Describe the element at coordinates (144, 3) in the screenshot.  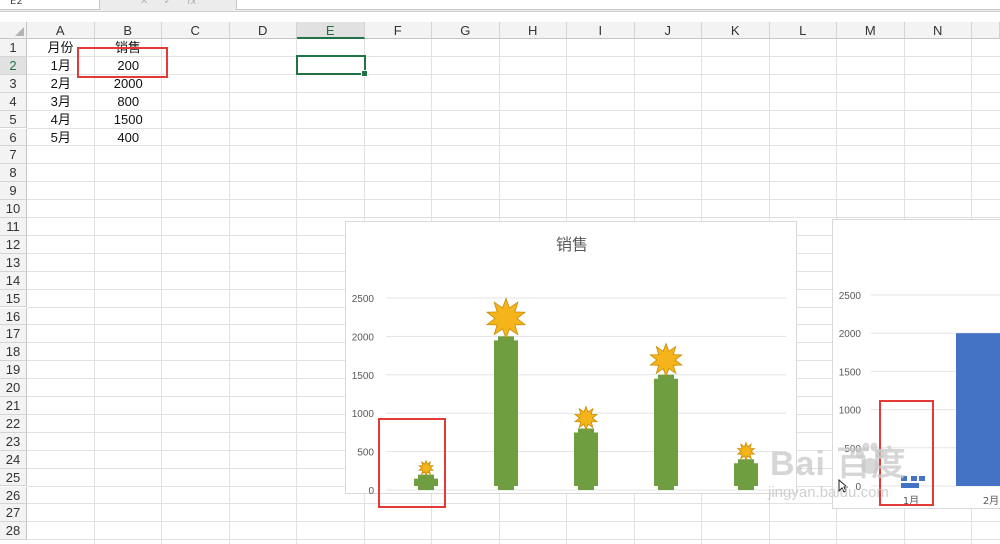
I see `cancel-icon: ✕` at that location.